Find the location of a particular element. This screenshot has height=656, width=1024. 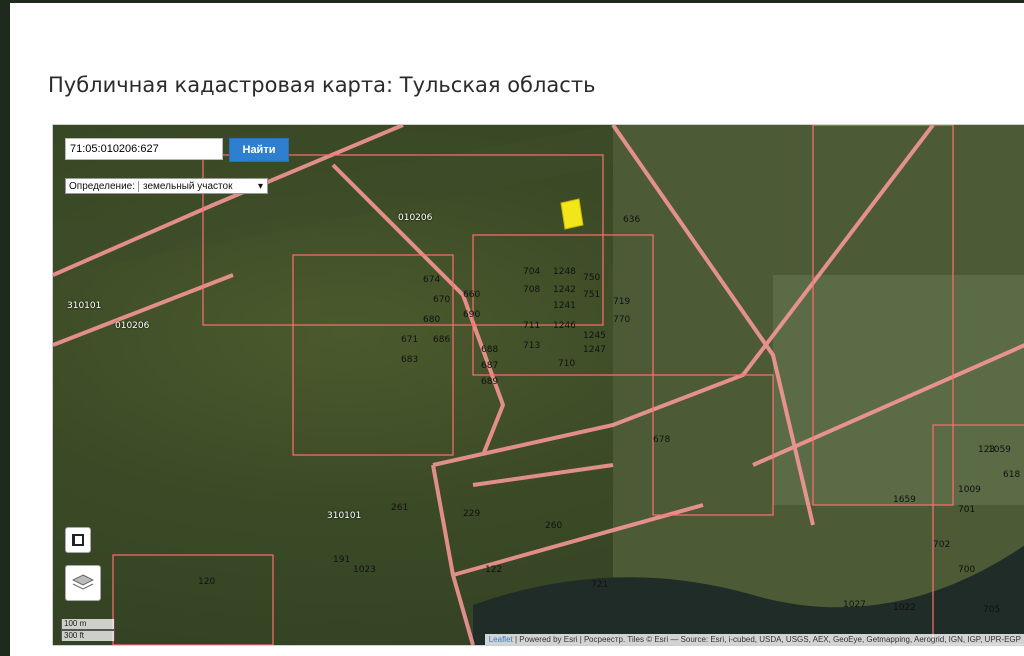

parcel-label: 122 is located at coordinates (494, 570).